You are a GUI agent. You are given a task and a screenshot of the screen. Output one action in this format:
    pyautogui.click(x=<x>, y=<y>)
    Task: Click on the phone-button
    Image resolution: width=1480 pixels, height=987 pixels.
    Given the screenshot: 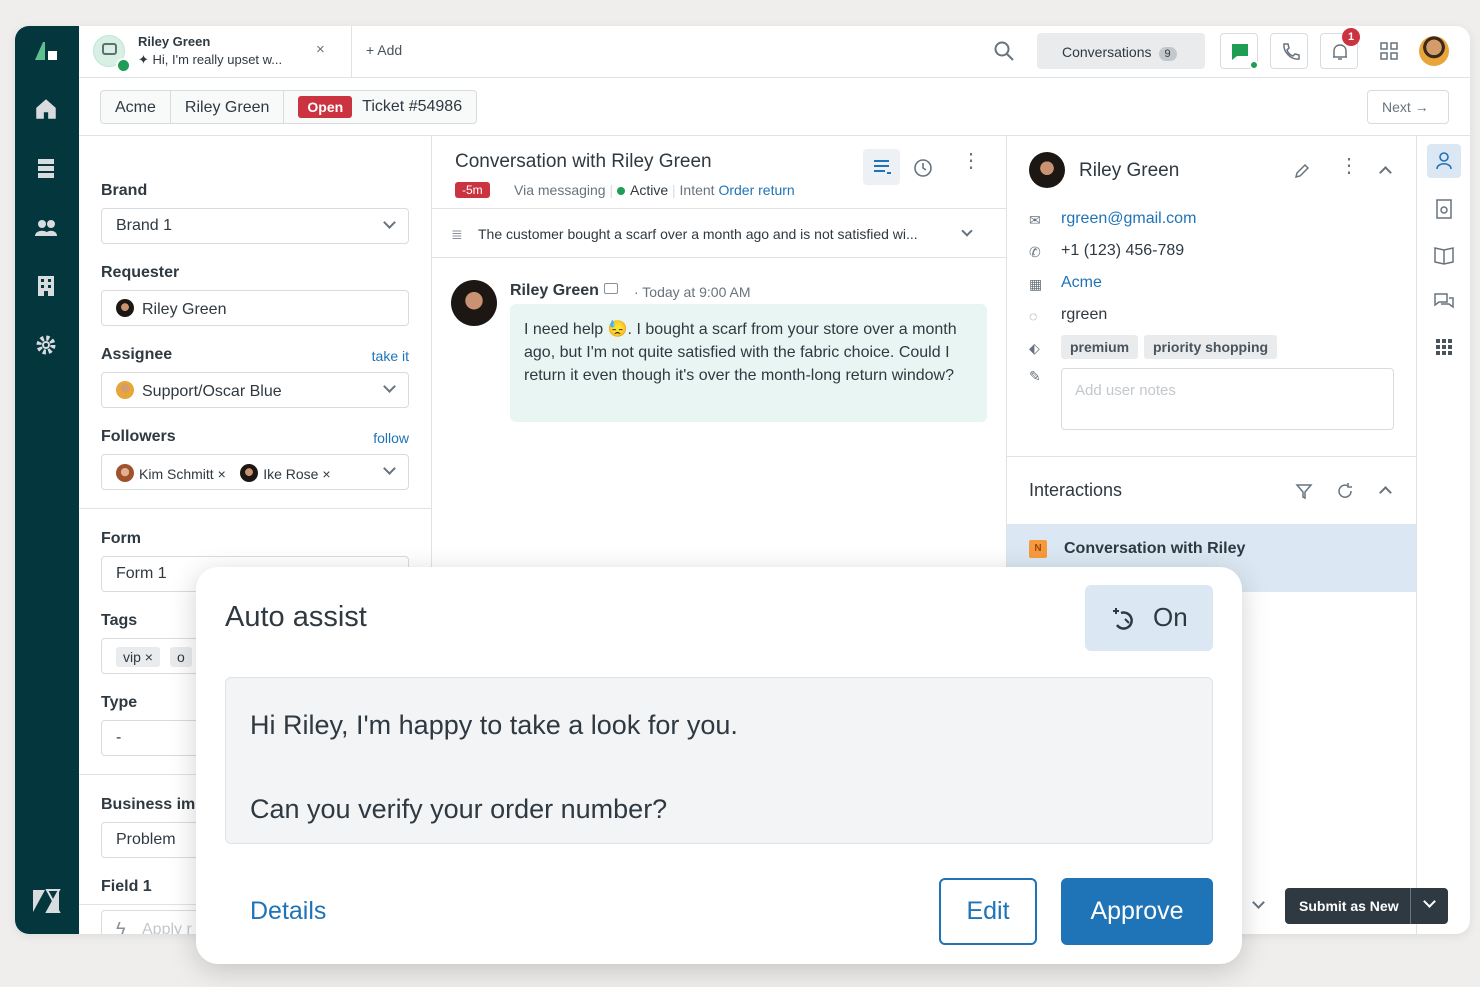 What is the action you would take?
    pyautogui.click(x=1289, y=51)
    